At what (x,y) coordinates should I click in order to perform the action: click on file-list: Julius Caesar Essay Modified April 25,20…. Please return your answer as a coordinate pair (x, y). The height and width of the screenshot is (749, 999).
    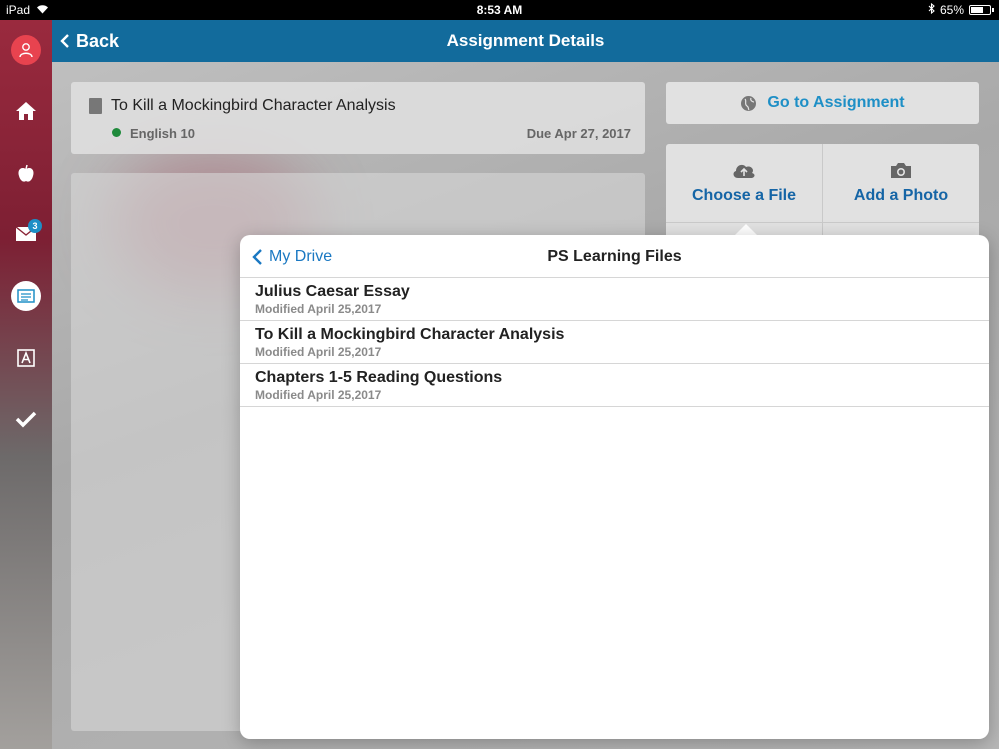
    Looking at the image, I should click on (614, 342).